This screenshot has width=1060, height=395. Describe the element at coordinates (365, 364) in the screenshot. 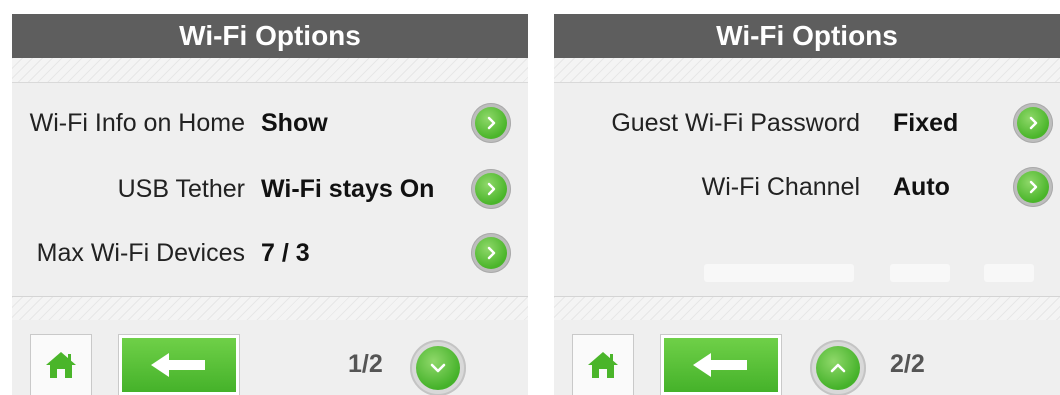

I see `page-indicator: 1/2` at that location.